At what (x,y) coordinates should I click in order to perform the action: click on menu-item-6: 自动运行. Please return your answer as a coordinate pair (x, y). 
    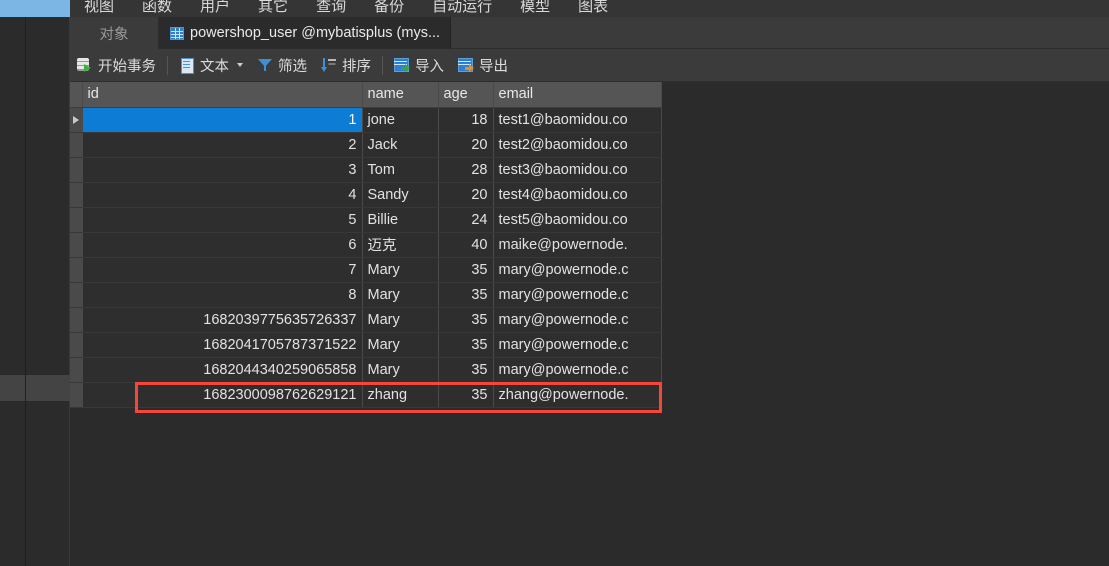
    Looking at the image, I should click on (462, 7).